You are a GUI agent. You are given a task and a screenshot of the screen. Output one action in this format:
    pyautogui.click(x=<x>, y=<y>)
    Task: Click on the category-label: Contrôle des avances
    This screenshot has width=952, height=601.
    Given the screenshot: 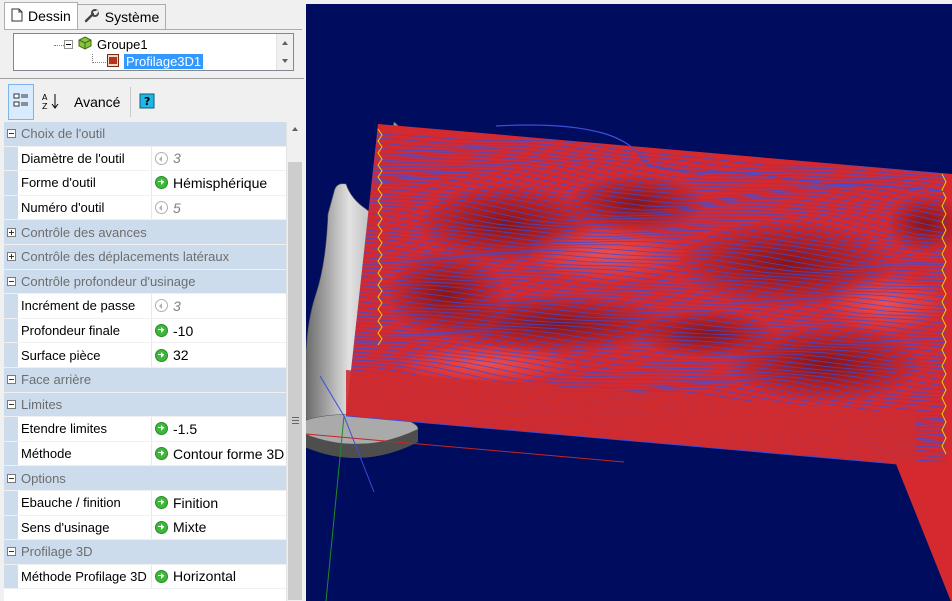 What is the action you would take?
    pyautogui.click(x=84, y=232)
    